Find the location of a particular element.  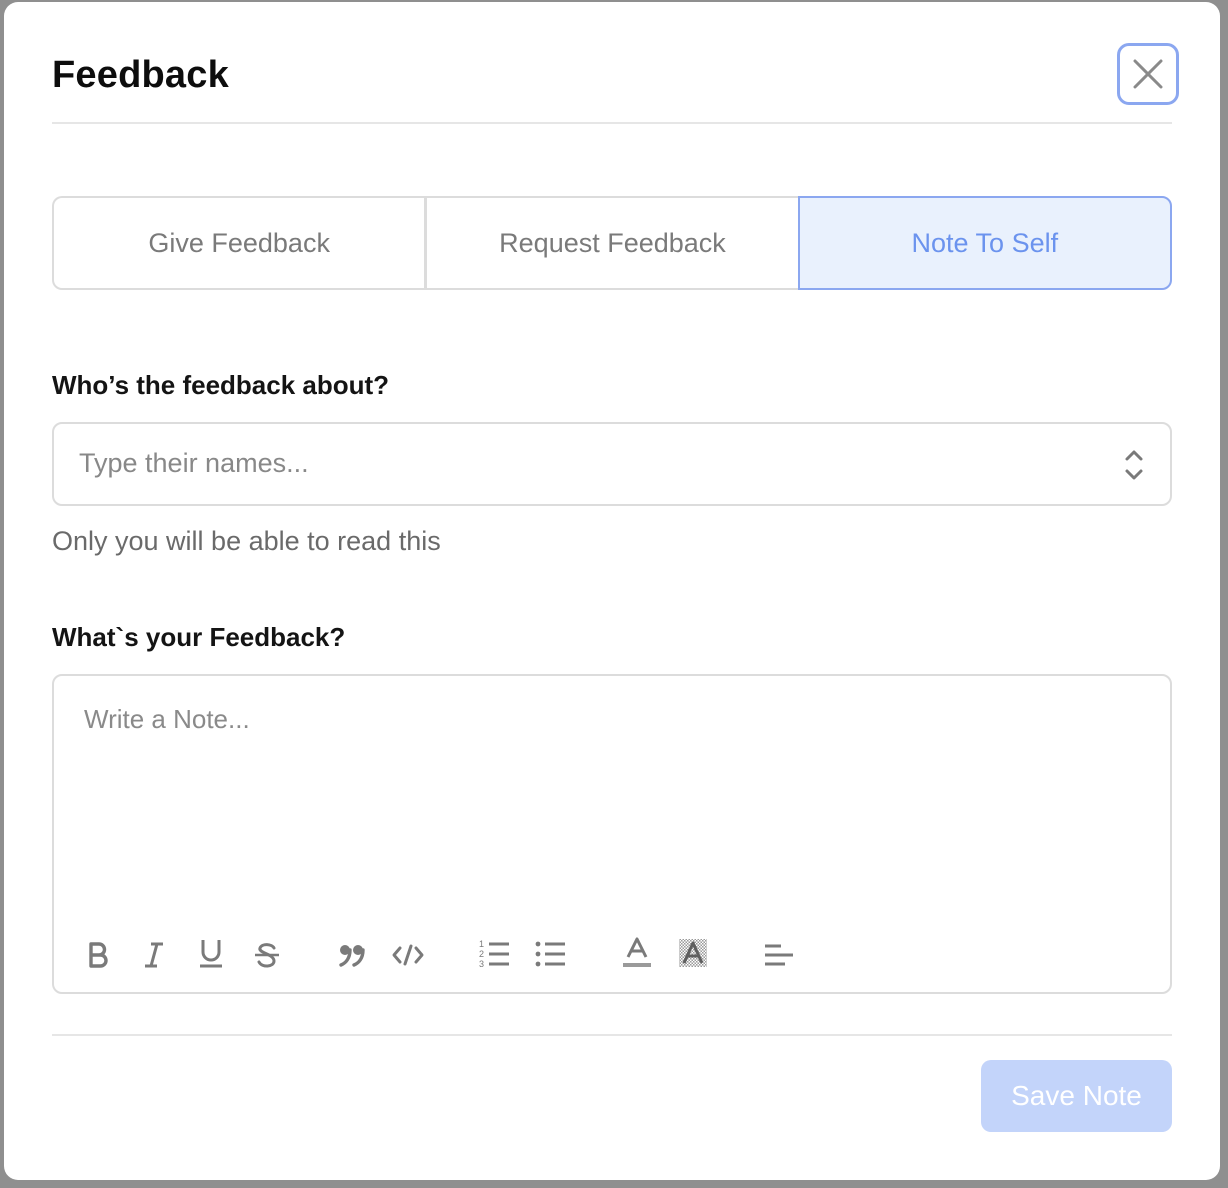

text-color-icon is located at coordinates (637, 952).